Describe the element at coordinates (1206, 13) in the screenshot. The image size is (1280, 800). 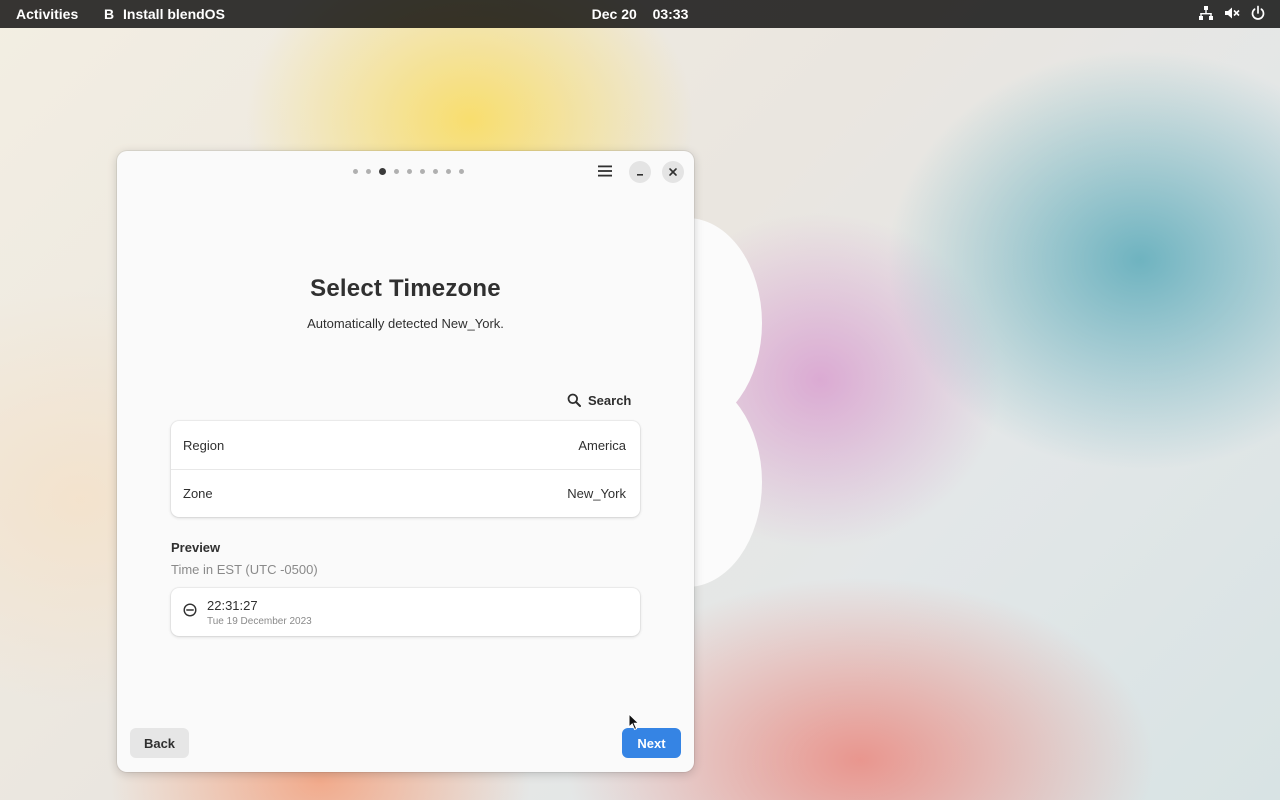
I see `network-icon` at that location.